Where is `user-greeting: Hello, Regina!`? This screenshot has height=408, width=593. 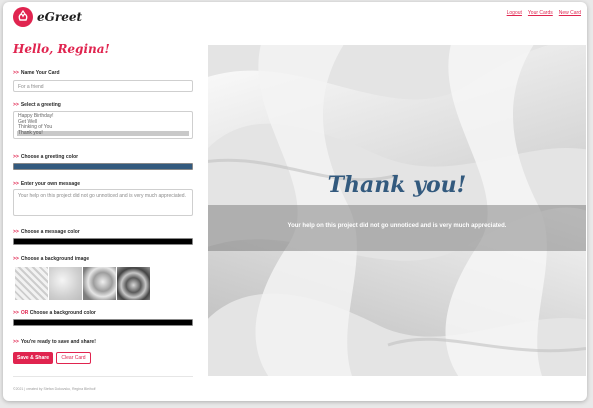
user-greeting: Hello, Regina! is located at coordinates (61, 49).